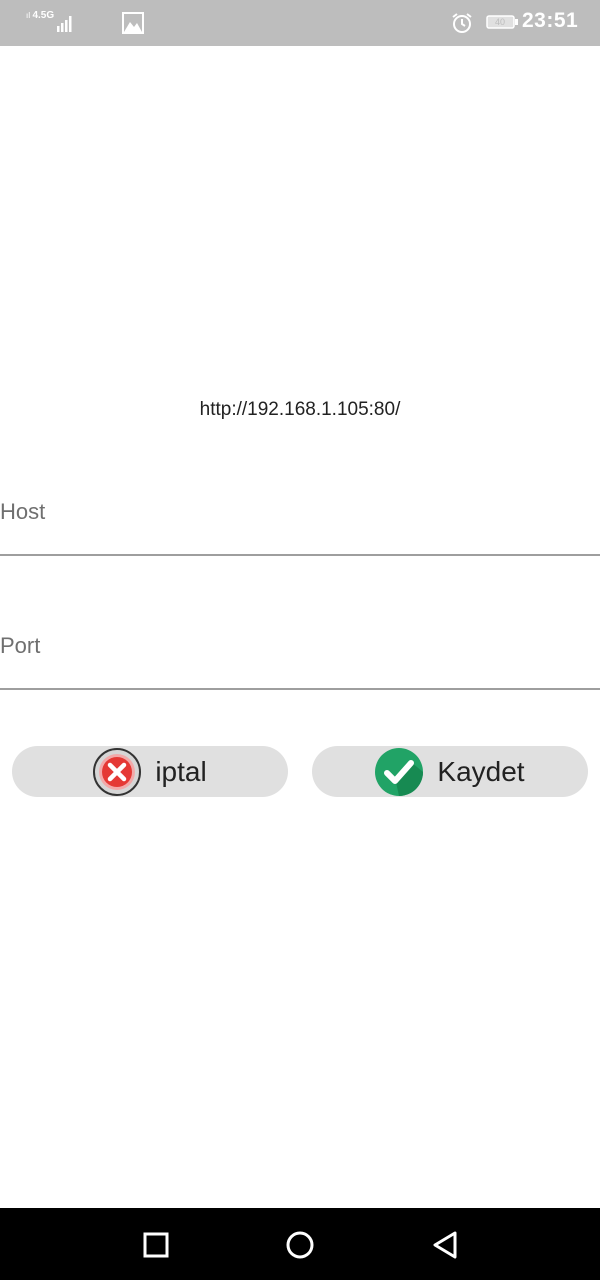 The height and width of the screenshot is (1280, 600). I want to click on port-field, so click(300, 659).